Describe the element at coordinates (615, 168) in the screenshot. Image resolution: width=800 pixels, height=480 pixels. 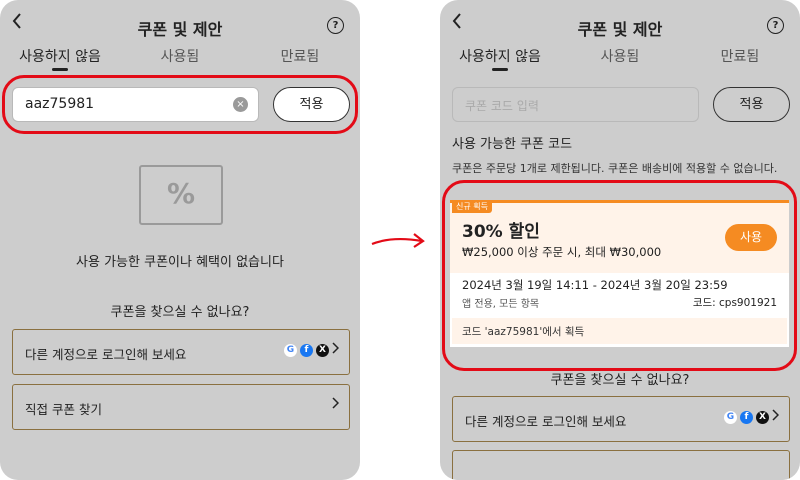
I see `coupon-limit-note: 쿠폰은 주문당 1개로 제한됩니다. 쿠폰은 배송비에 적용할 수 없습니다.` at that location.